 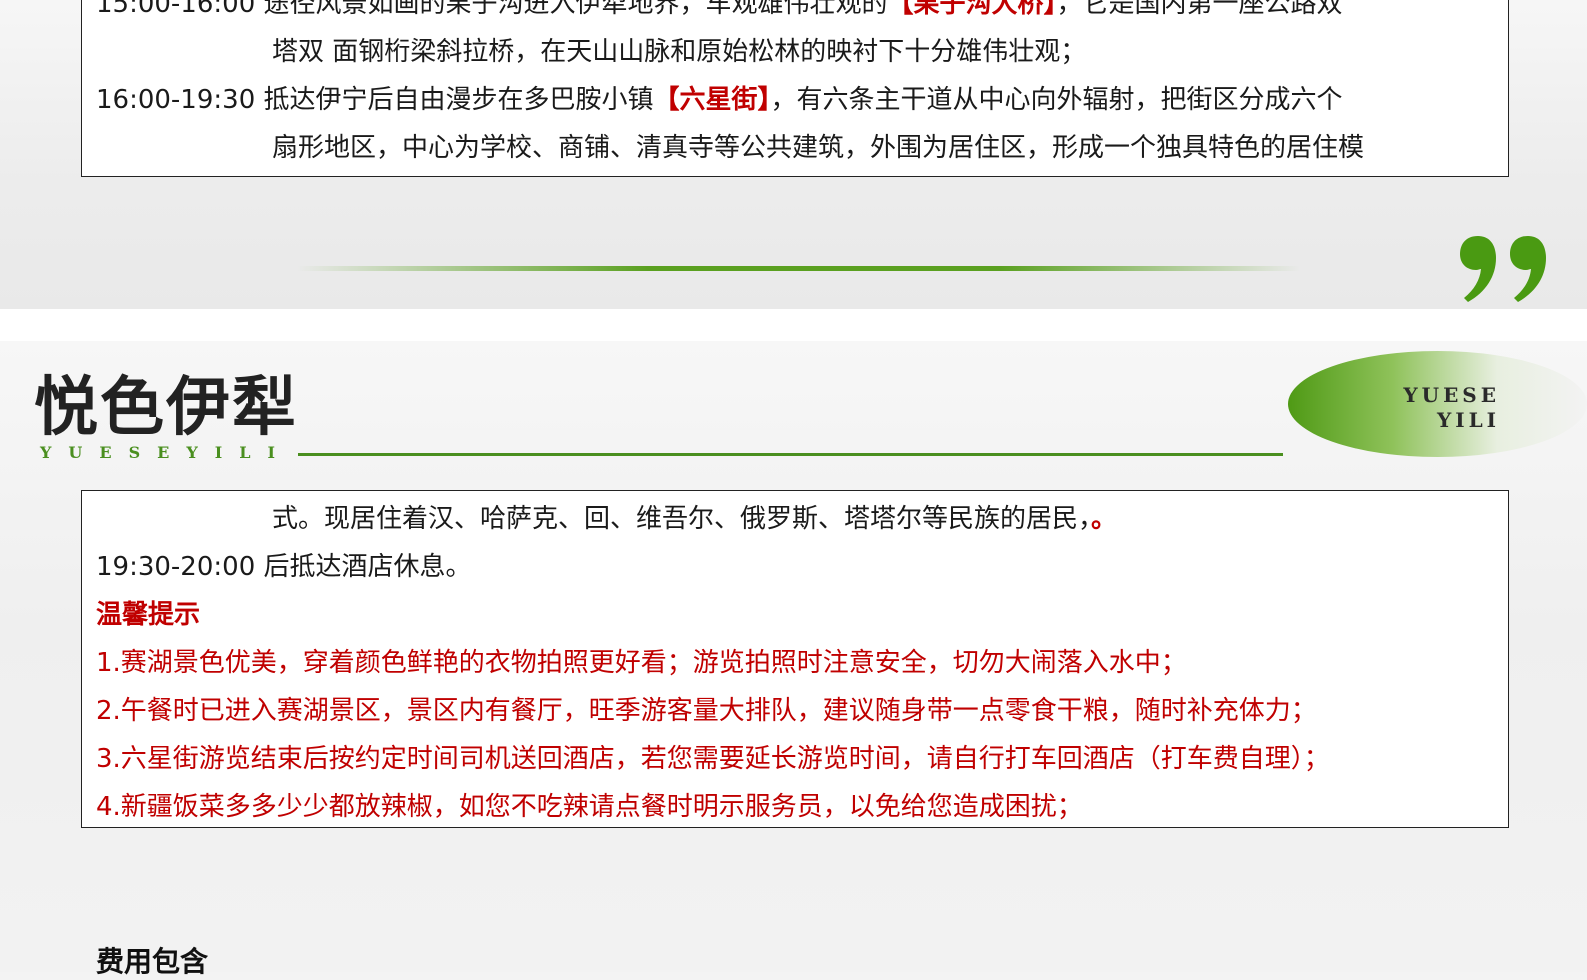 What do you see at coordinates (1104, 519) in the screenshot?
I see `itinerary-red-mark: 。` at bounding box center [1104, 519].